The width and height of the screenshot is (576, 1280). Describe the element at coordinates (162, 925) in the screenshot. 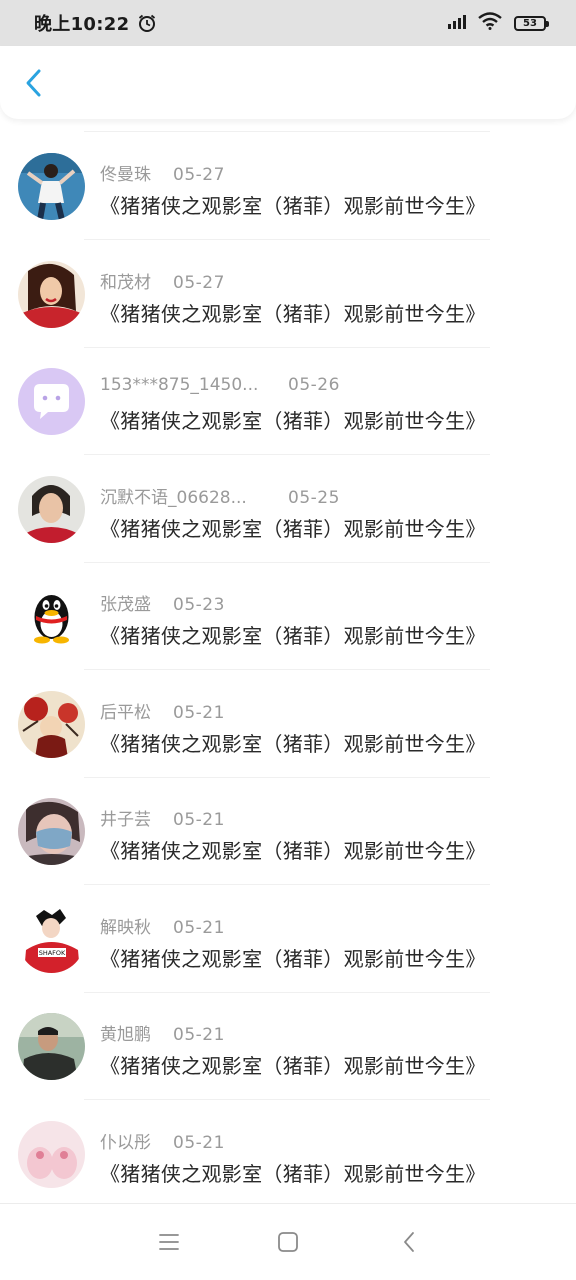

I see `item-meta: 解映秋 05-21` at that location.